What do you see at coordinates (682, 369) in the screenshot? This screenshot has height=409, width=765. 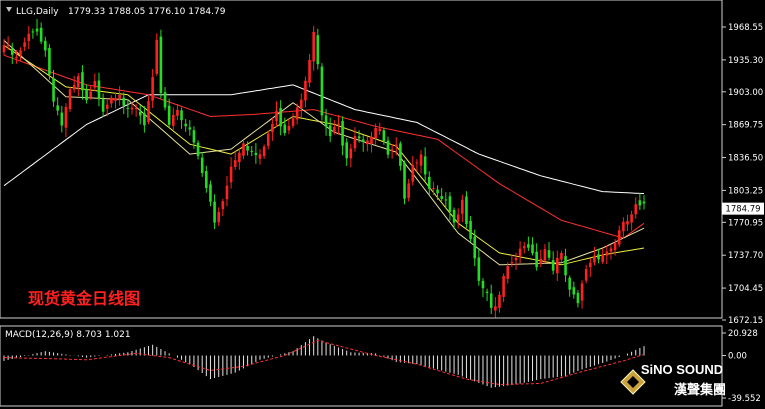 I see `logo-main-text: SiNO SOUND` at bounding box center [682, 369].